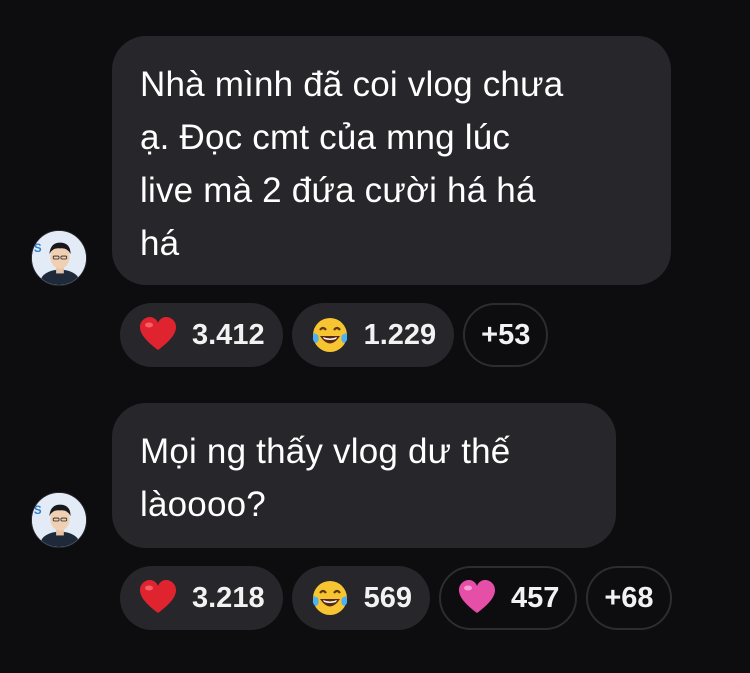 The image size is (750, 673). I want to click on reaction-count: 569, so click(387, 597).